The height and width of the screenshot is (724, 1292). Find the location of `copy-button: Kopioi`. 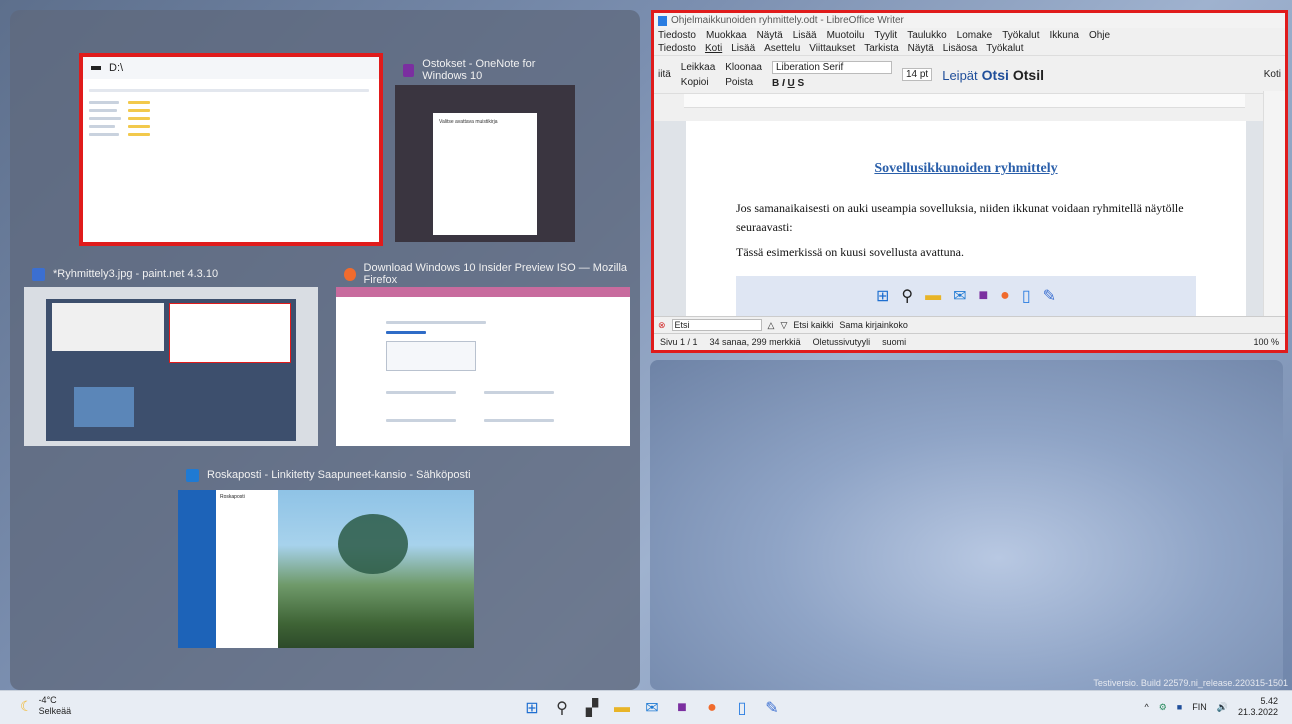

copy-button: Kopioi is located at coordinates (698, 82).